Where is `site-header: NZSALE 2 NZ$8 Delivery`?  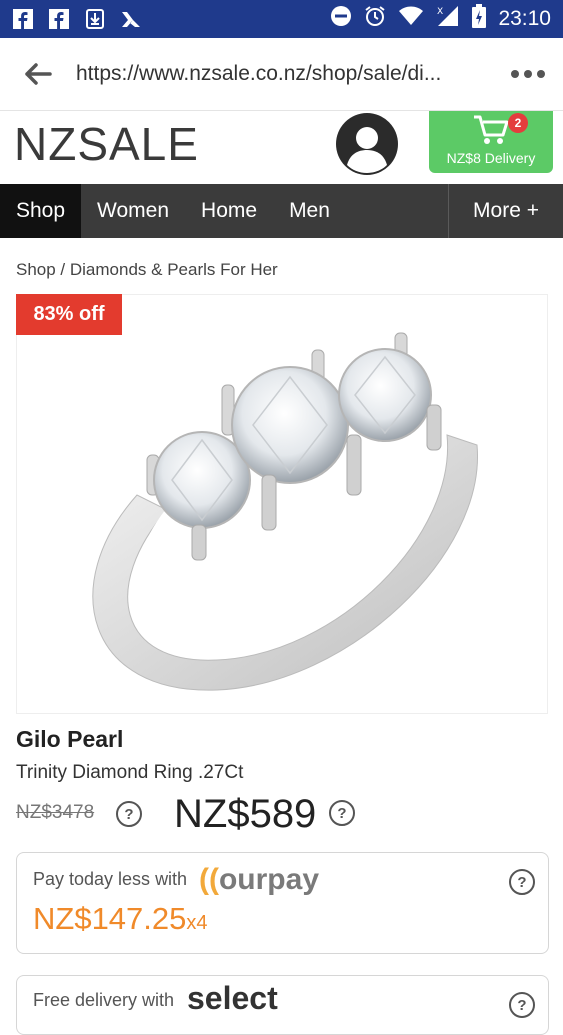
site-header: NZSALE 2 NZ$8 Delivery is located at coordinates (281, 147).